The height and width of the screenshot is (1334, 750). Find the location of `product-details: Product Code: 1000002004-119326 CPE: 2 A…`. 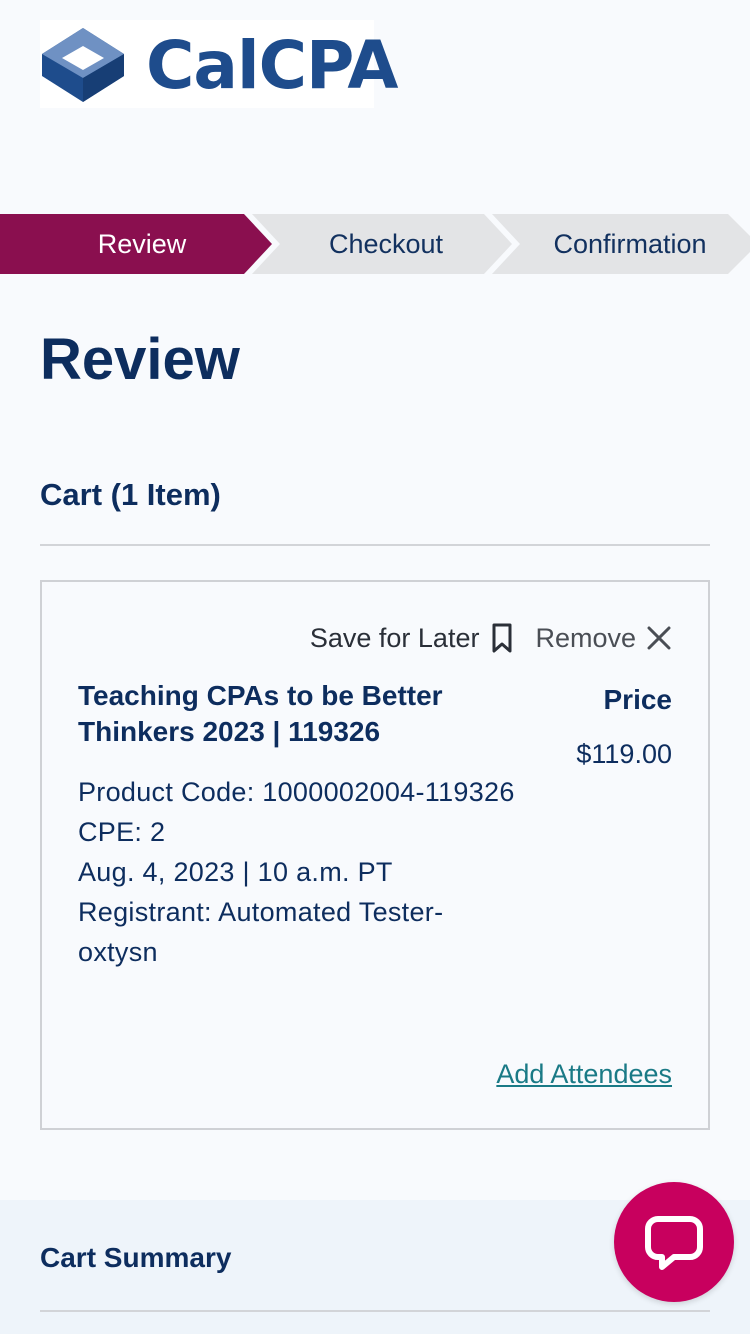

product-details: Product Code: 1000002004-119326 CPE: 2 A… is located at coordinates (298, 872).